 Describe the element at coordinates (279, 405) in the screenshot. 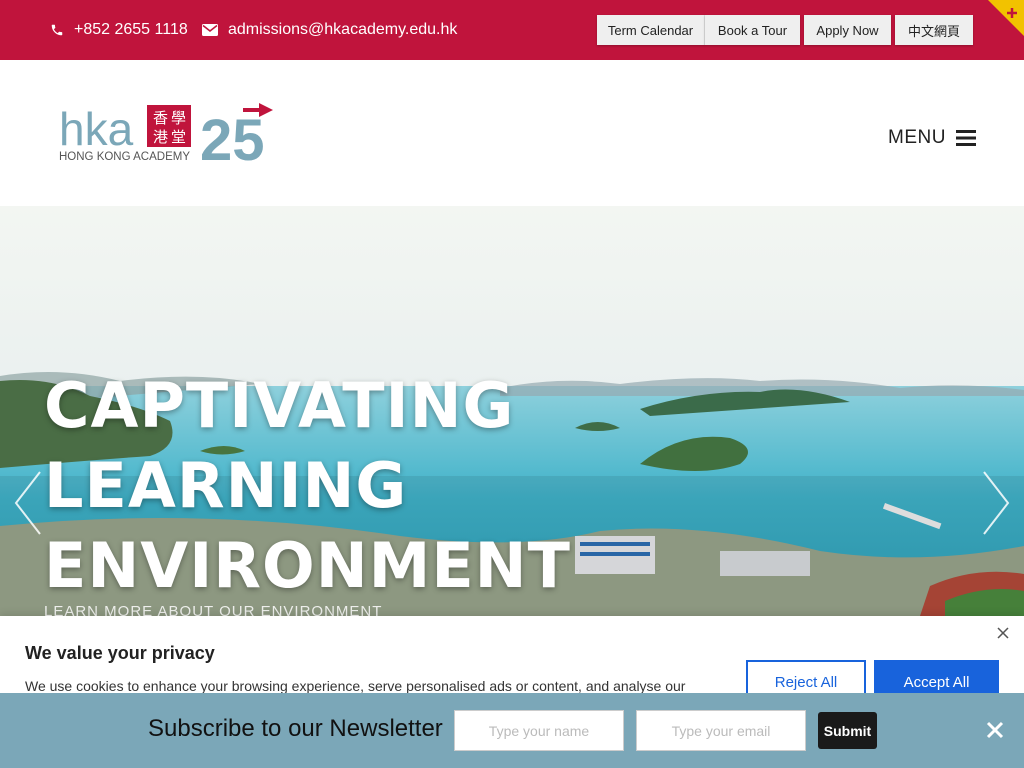

I see `hero-title-line: CAPTIVATING` at that location.